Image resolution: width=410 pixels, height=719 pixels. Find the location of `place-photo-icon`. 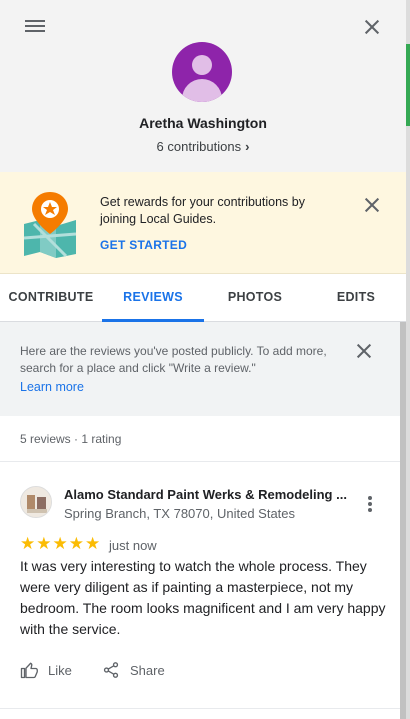

place-photo-icon is located at coordinates (36, 502).